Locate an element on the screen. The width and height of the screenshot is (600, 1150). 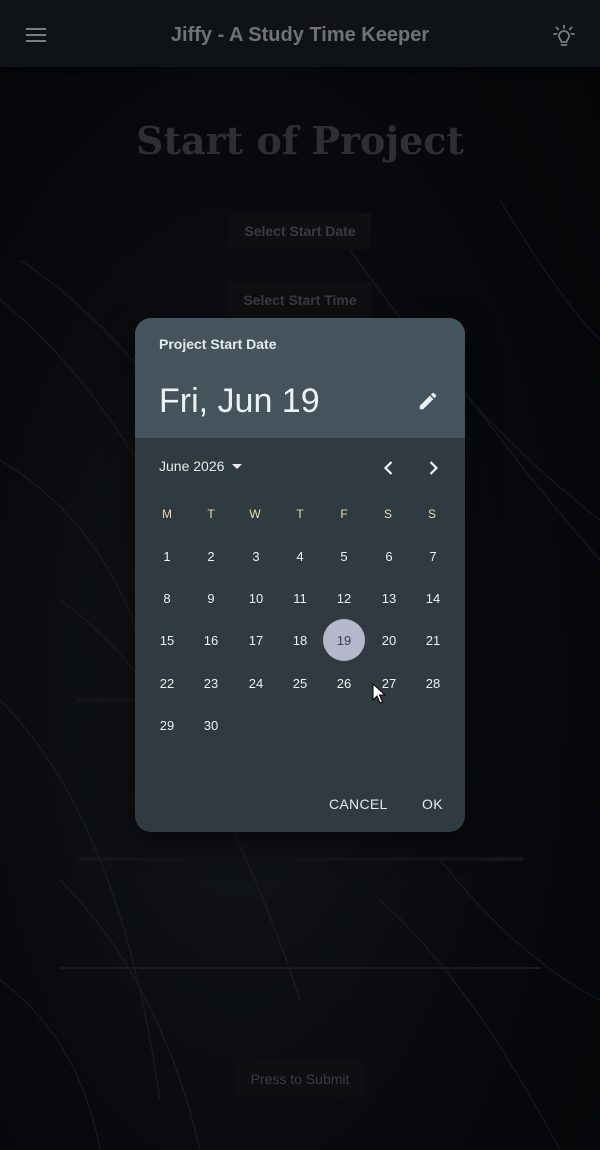
calendar-day: 11 is located at coordinates (300, 598).